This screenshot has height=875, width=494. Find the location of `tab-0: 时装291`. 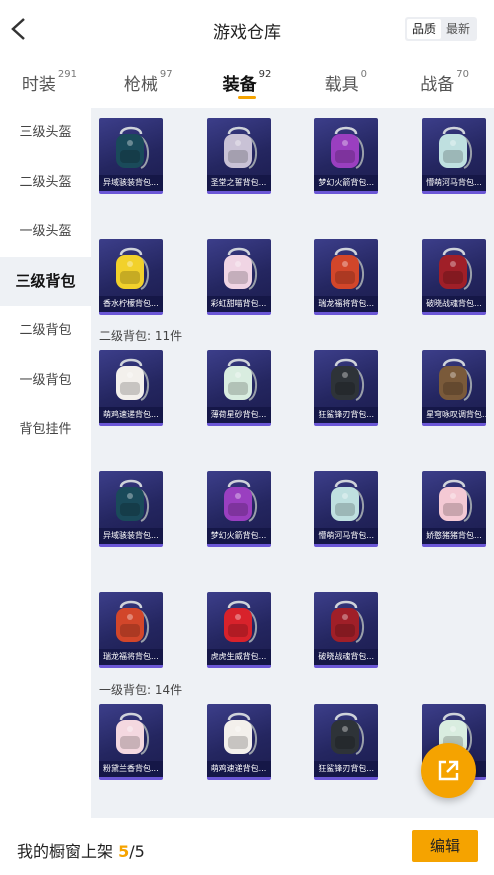

tab-0: 时装291 is located at coordinates (49, 83).